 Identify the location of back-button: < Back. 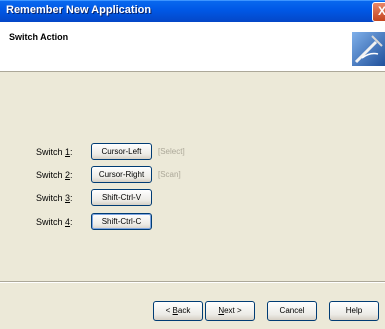
(178, 311).